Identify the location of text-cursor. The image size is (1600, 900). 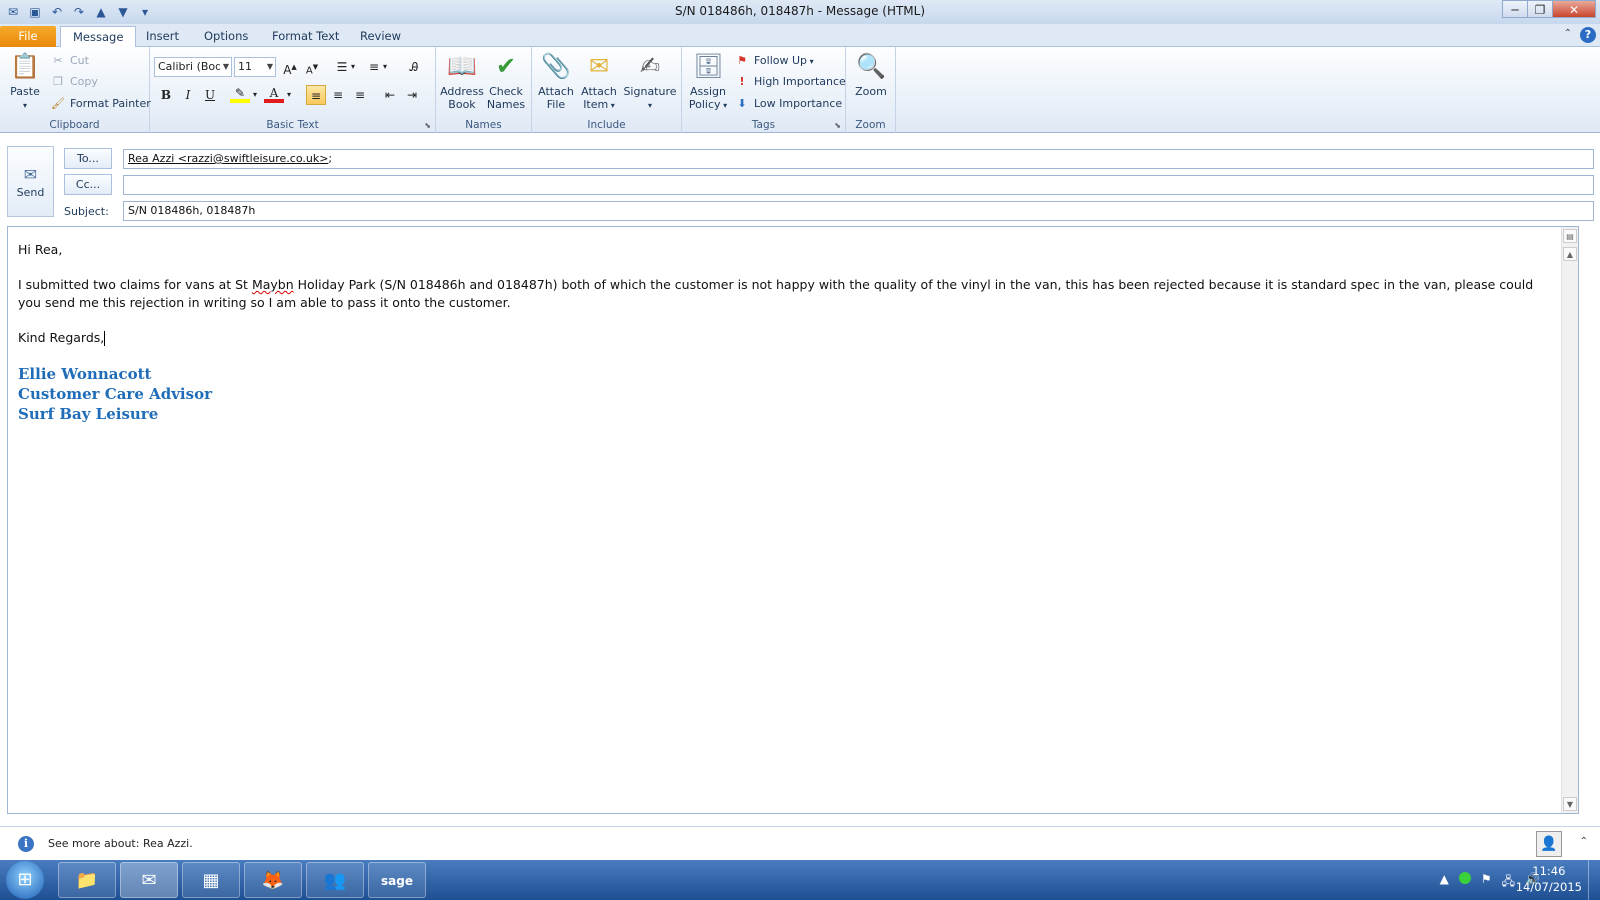
(105, 338).